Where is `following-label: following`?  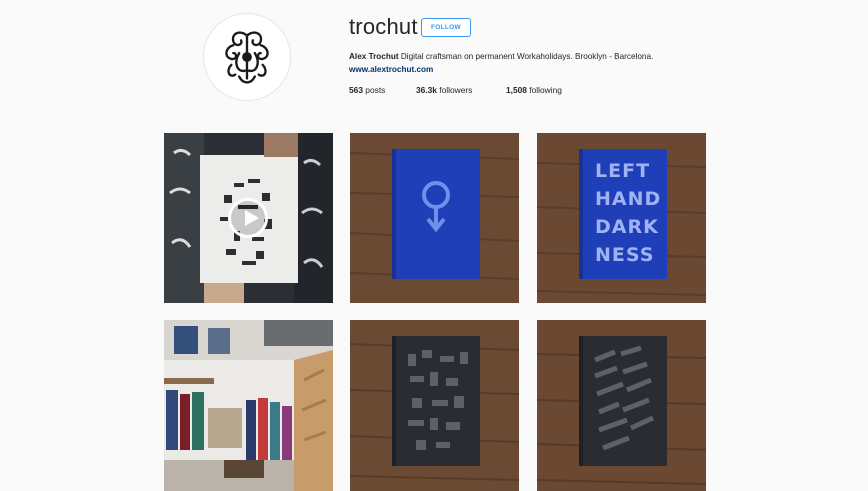 following-label: following is located at coordinates (544, 90).